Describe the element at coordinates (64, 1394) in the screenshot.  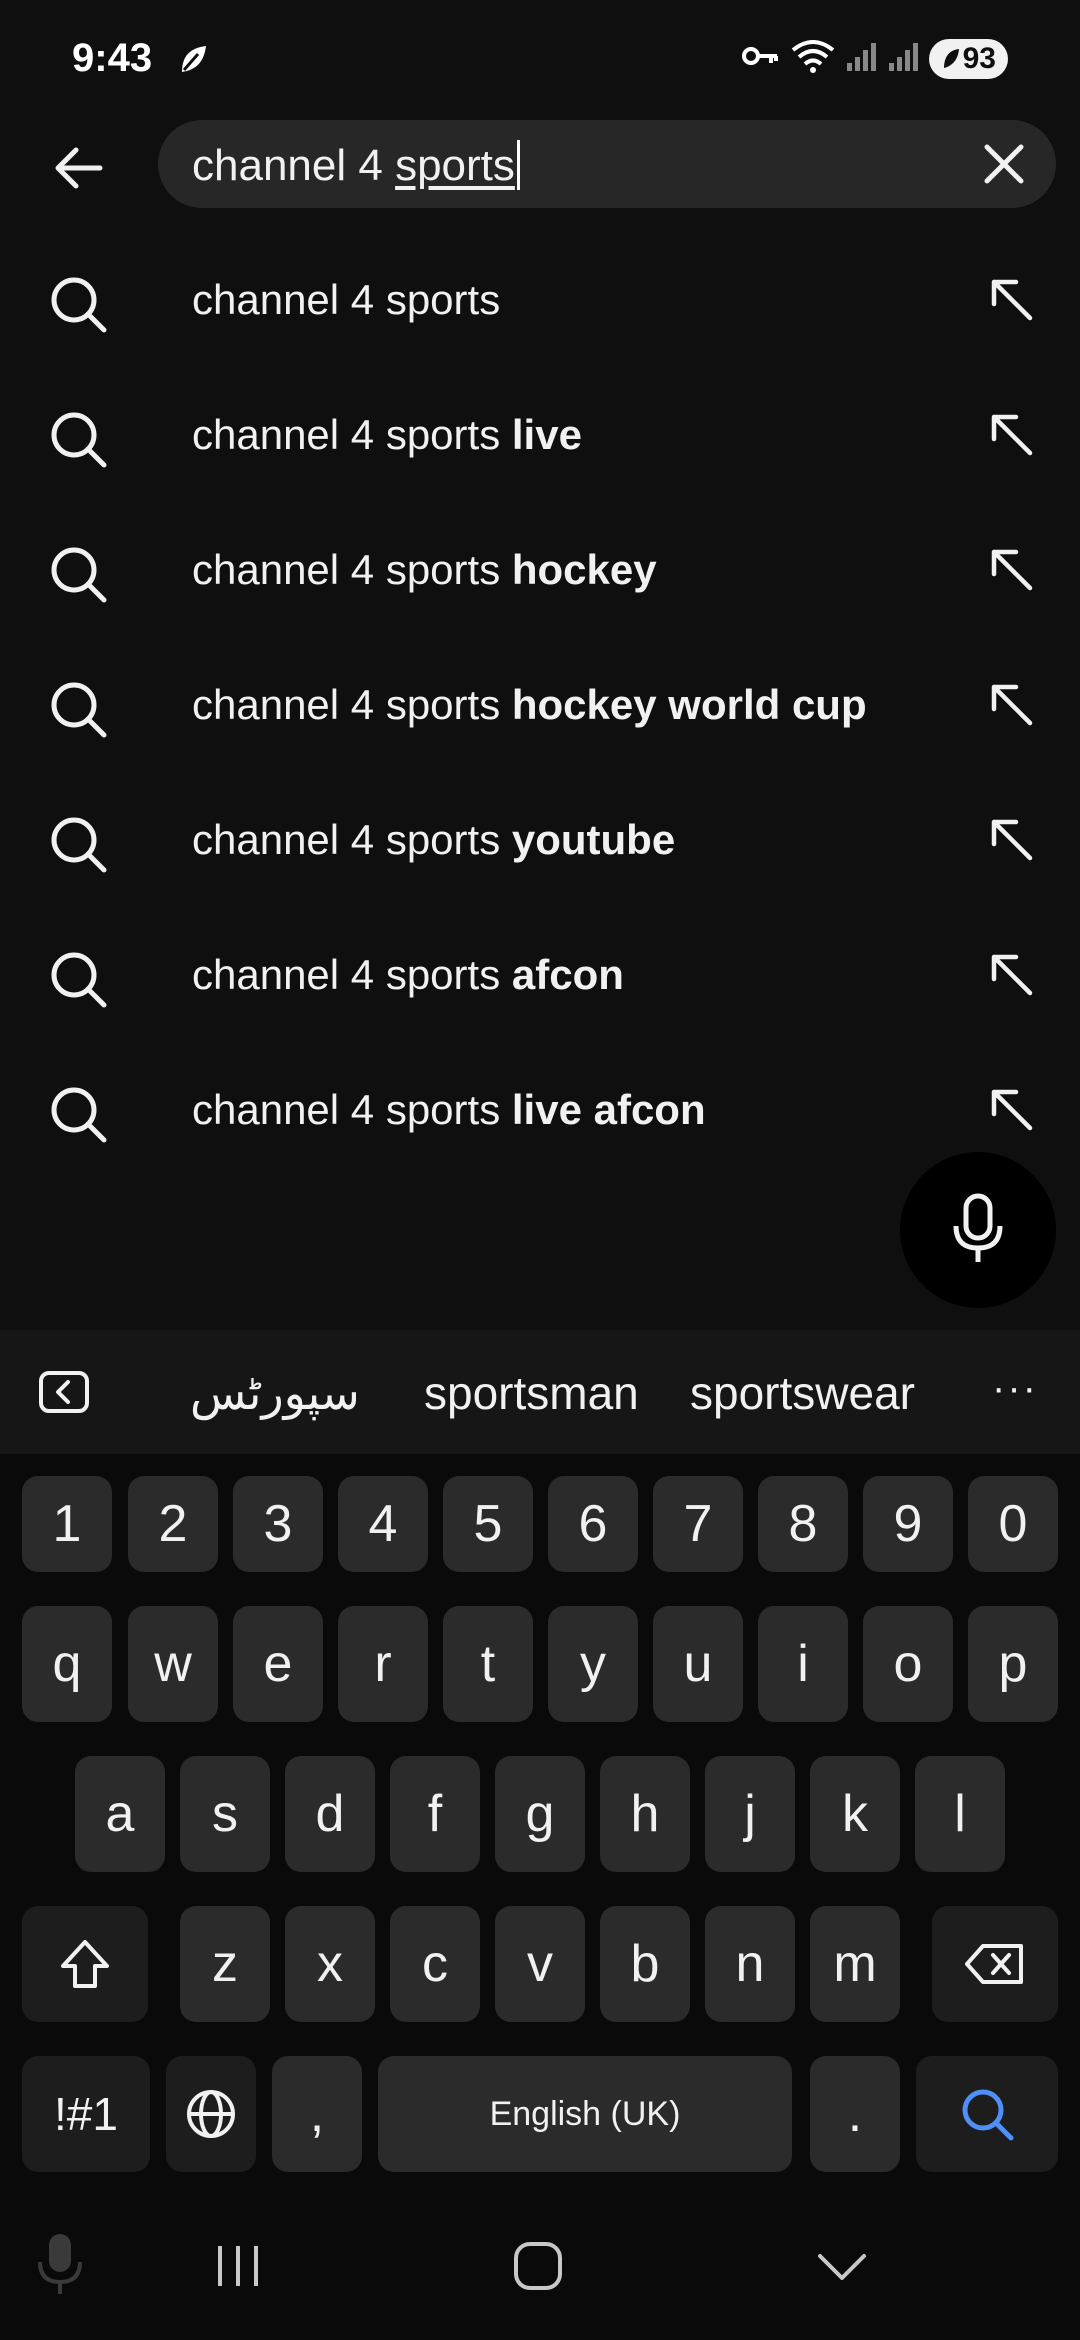
I see `collapse-toolbar-button` at that location.